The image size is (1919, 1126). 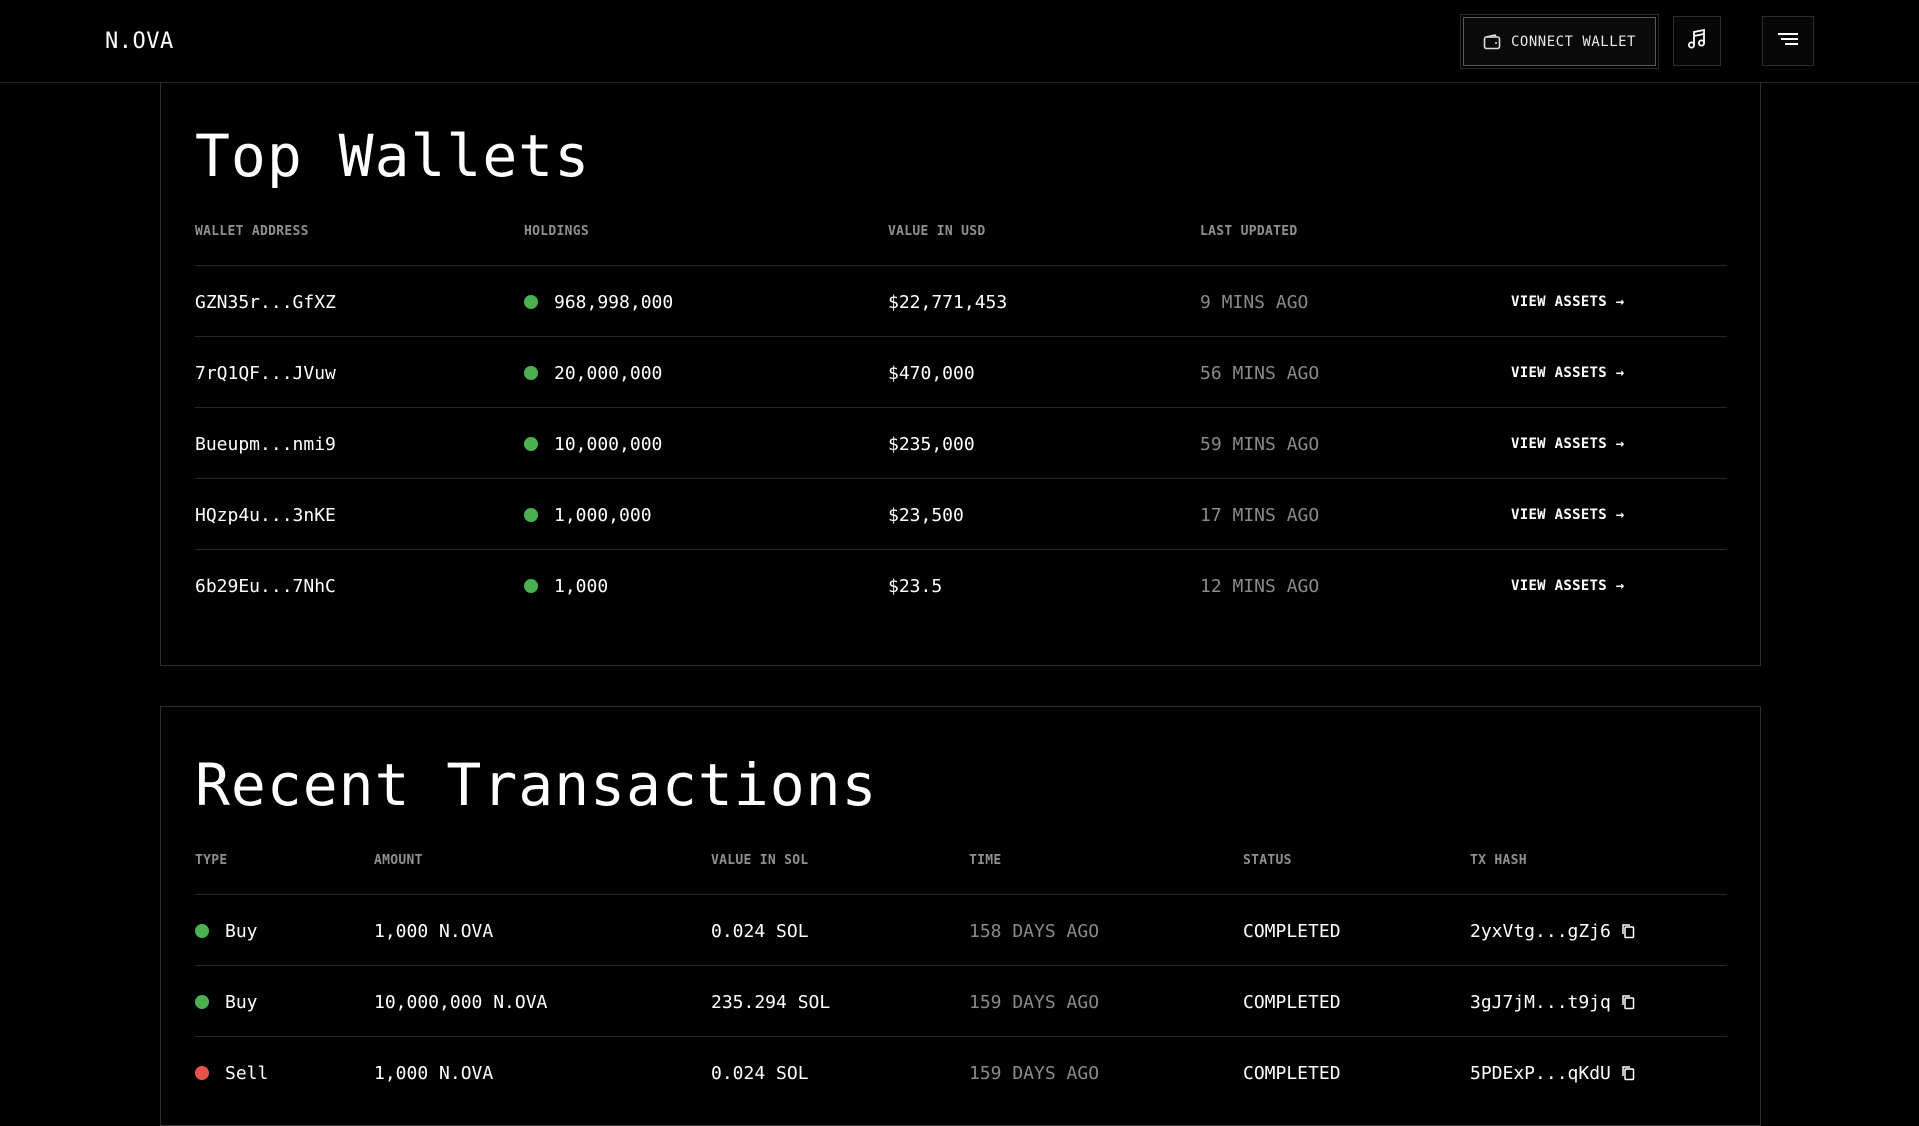 I want to click on col-value-usd: VALUE IN USD, so click(x=937, y=231).